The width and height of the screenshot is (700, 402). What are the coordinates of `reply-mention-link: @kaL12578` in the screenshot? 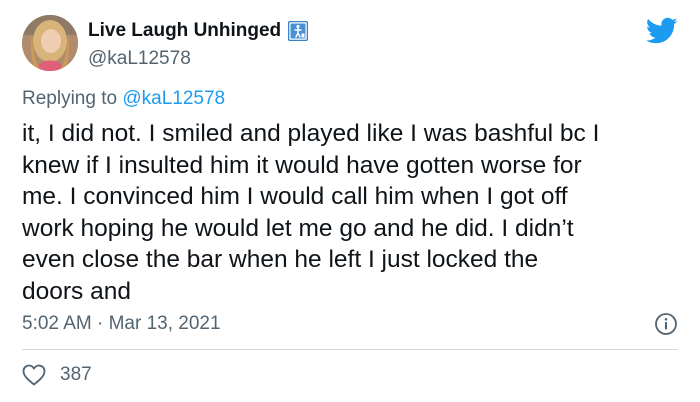 It's located at (173, 98).